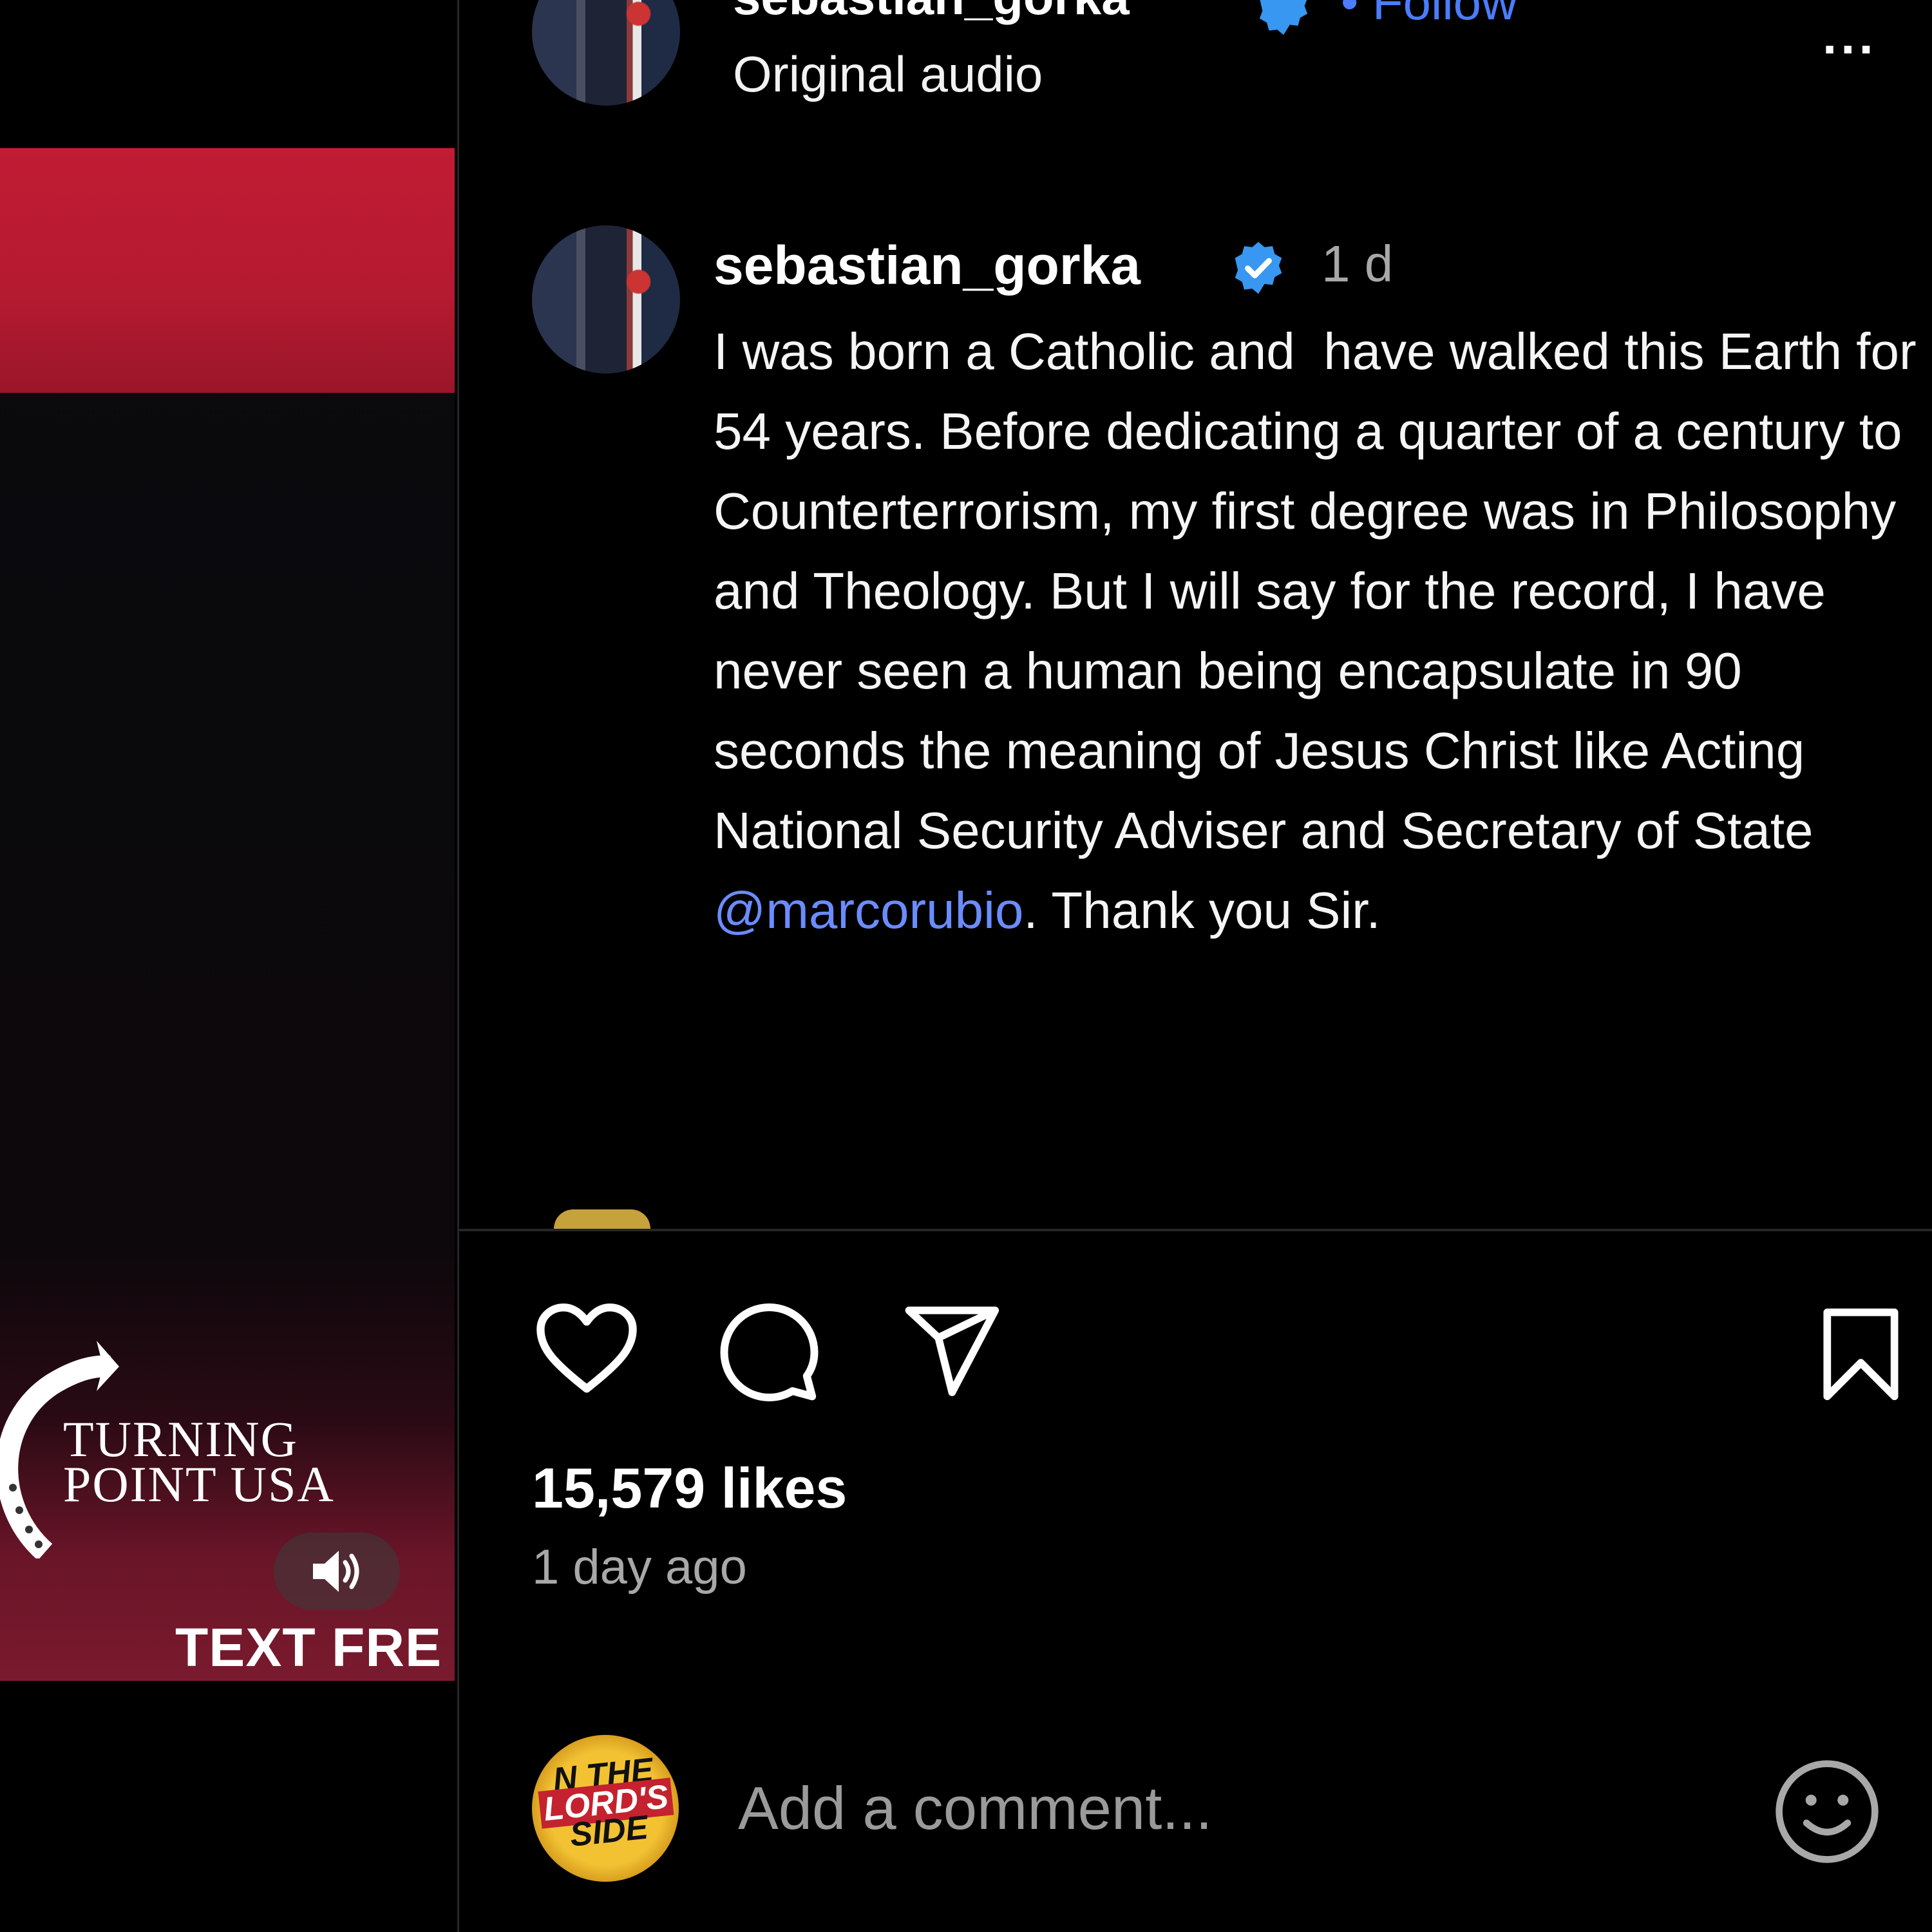  Describe the element at coordinates (227, 270) in the screenshot. I see `video-red-banner` at that location.